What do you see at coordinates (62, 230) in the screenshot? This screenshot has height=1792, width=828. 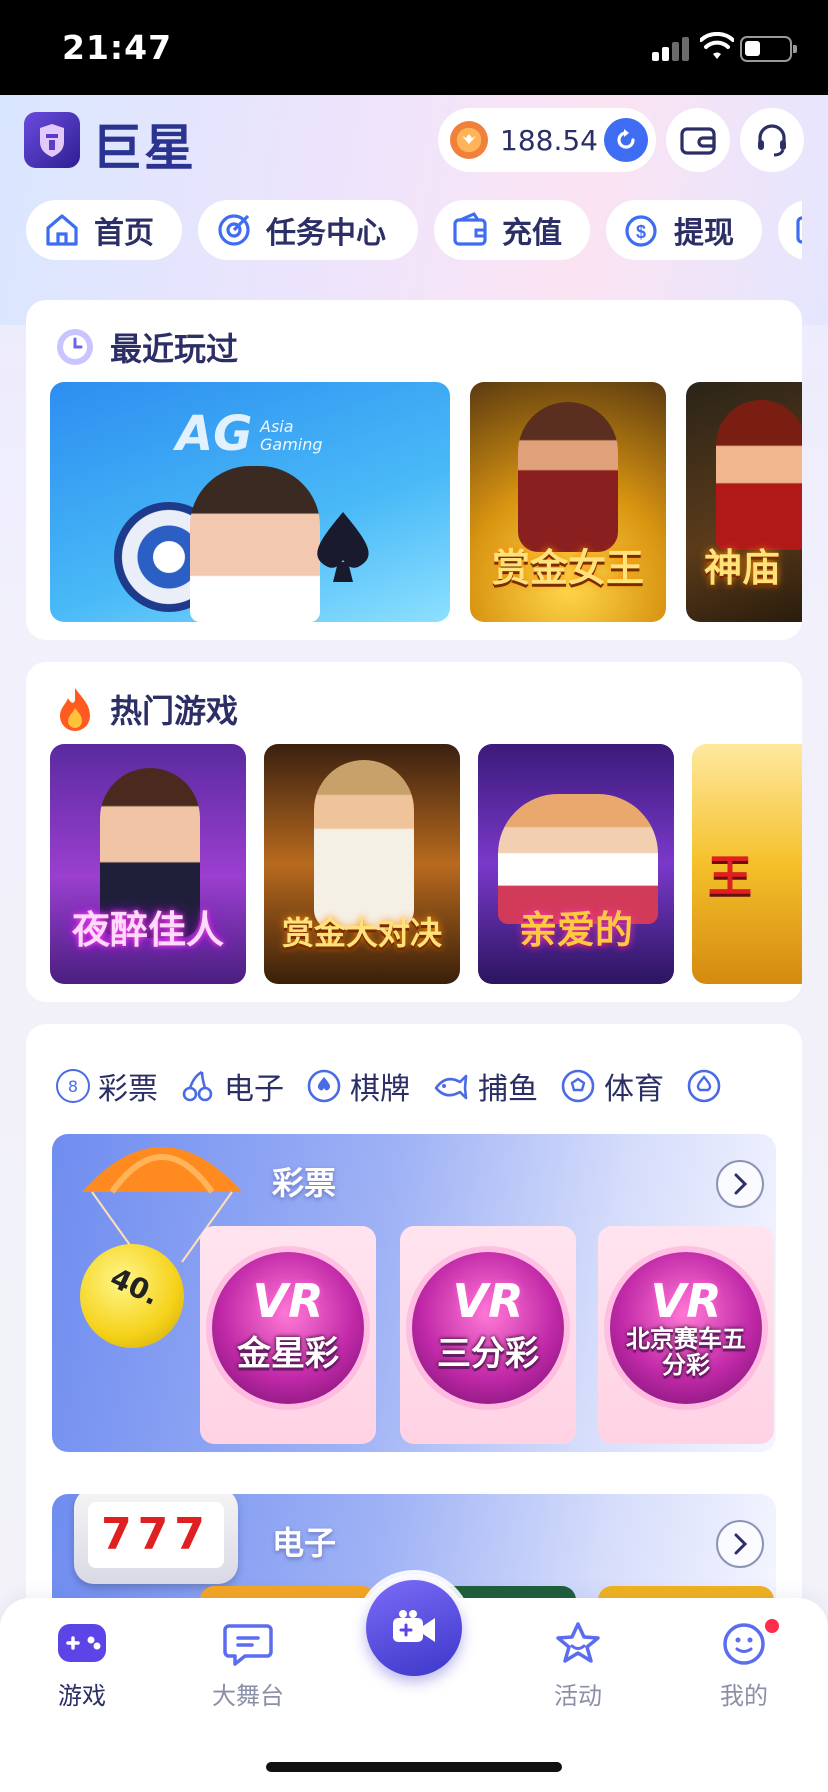 I see `home-icon` at bounding box center [62, 230].